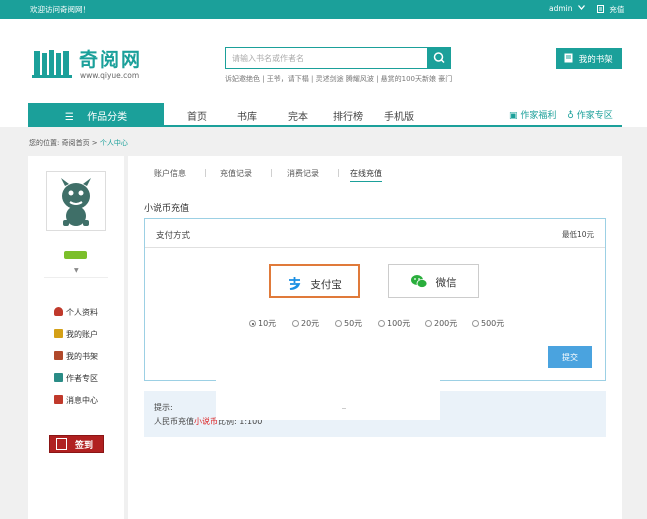  Describe the element at coordinates (58, 377) in the screenshot. I see `author-icon` at that location.